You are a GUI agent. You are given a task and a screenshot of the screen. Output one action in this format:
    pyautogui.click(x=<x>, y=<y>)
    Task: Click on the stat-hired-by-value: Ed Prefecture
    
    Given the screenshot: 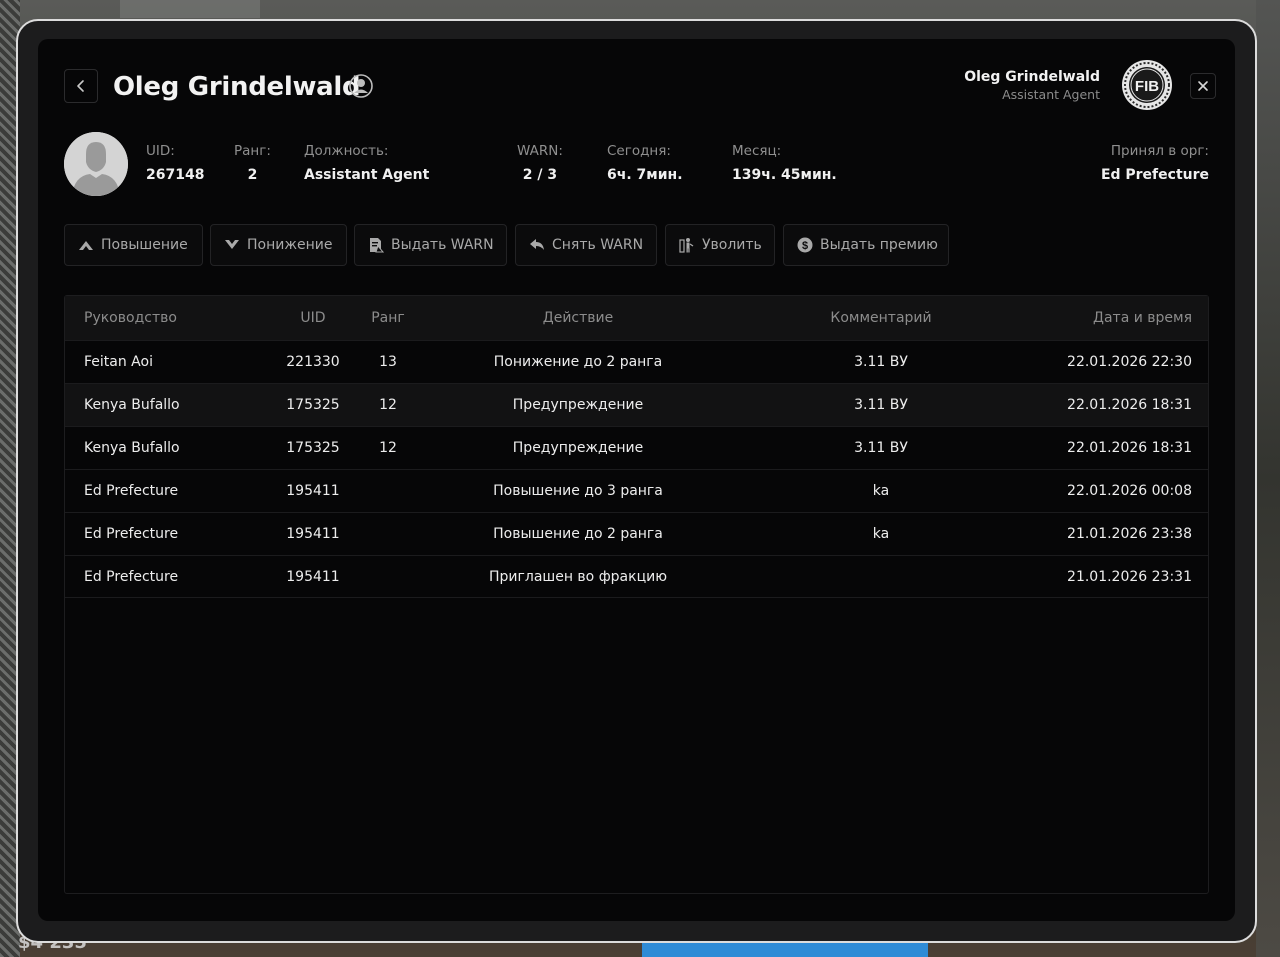 What is the action you would take?
    pyautogui.click(x=1154, y=175)
    